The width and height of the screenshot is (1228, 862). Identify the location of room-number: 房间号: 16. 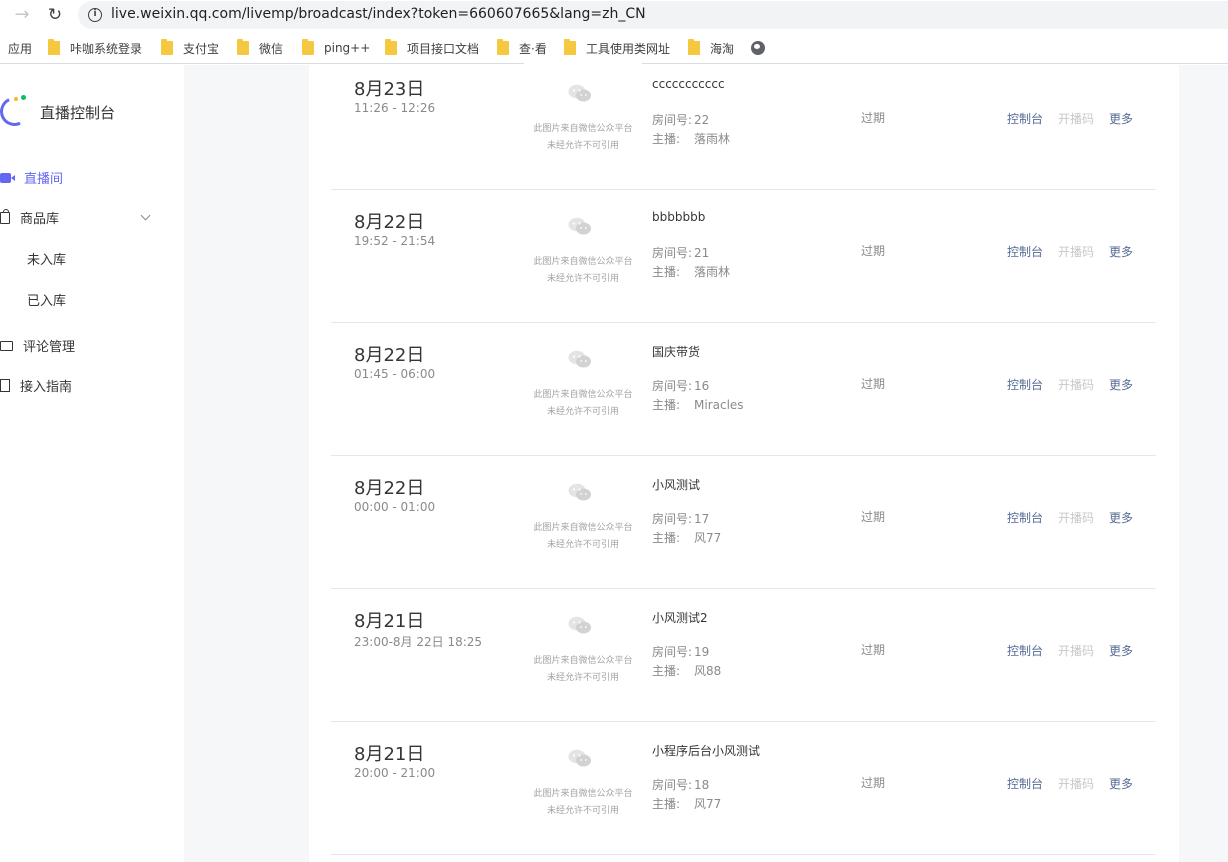
(680, 385).